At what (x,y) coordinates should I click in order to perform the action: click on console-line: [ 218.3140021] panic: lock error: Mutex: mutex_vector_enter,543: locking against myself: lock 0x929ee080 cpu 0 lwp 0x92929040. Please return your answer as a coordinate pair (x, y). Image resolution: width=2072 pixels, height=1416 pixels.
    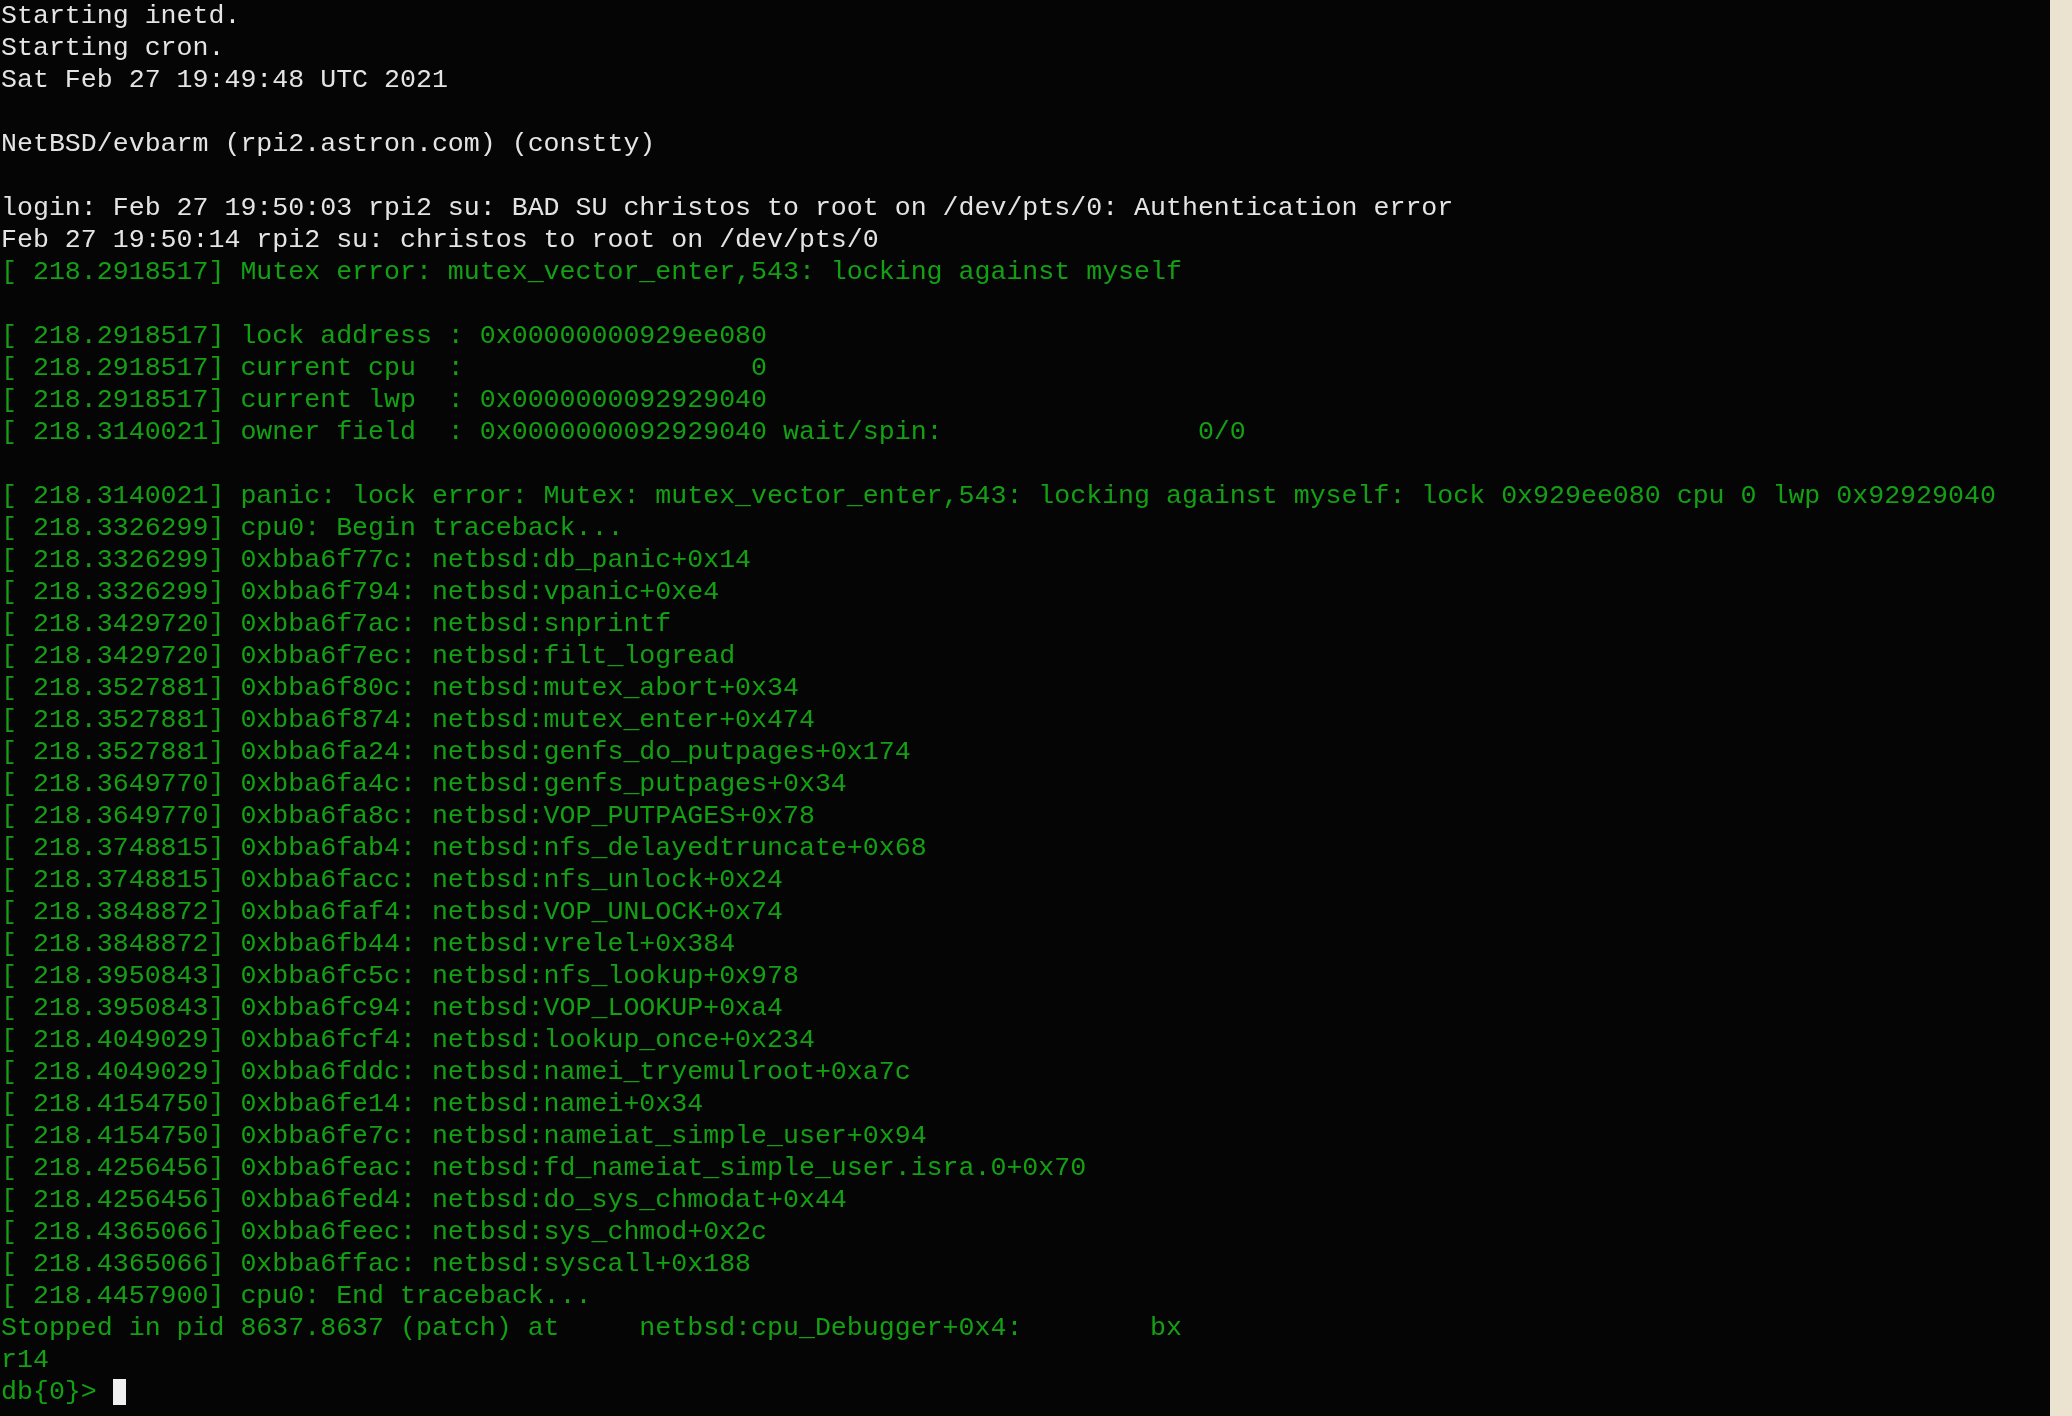
    Looking at the image, I should click on (998, 496).